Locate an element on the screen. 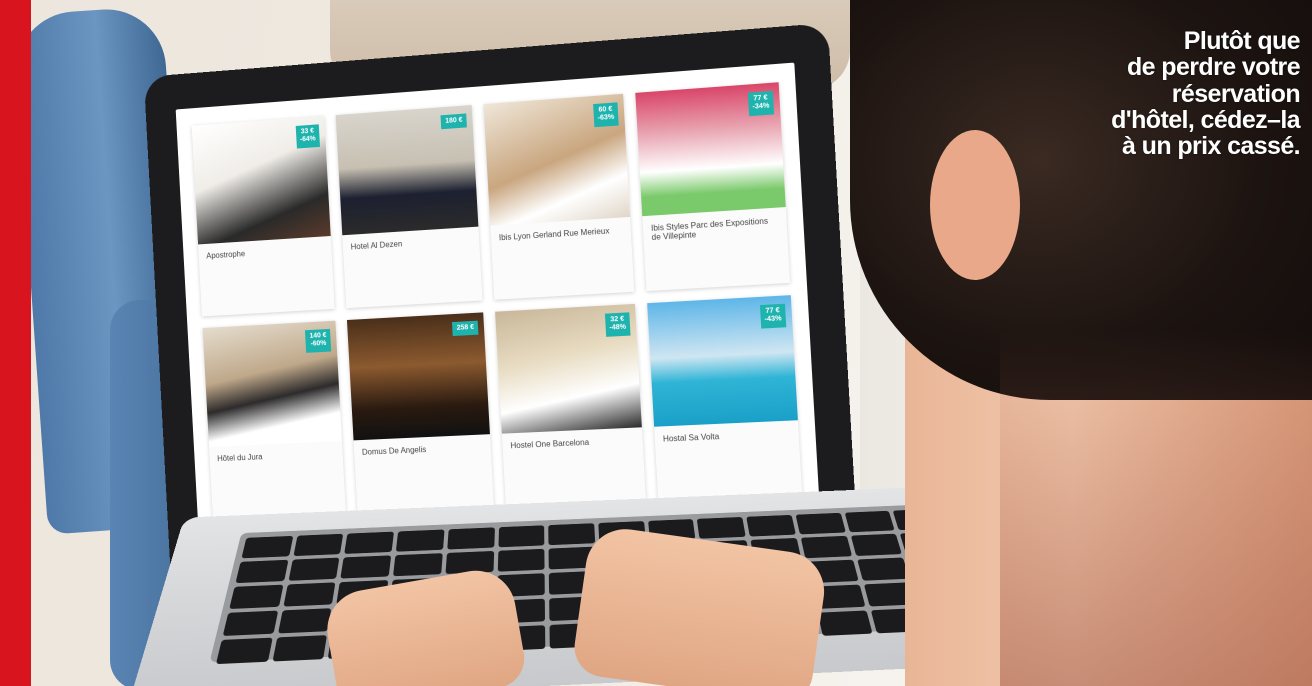  hotel-photo: 60 € -63% is located at coordinates (556, 159).